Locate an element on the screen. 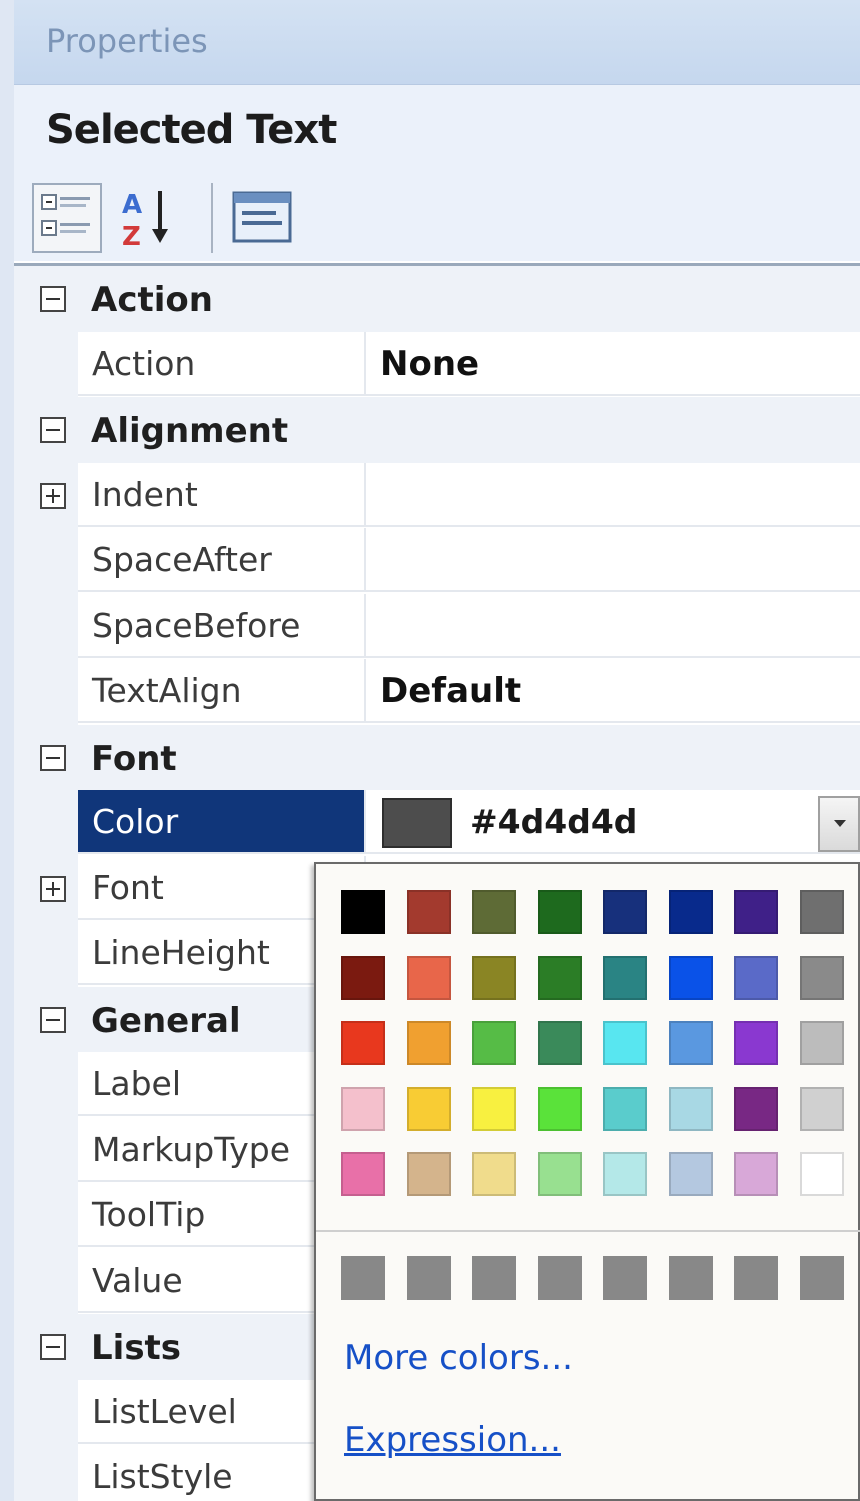 This screenshot has height=1501, width=860. category-row: Action is located at coordinates (437, 299).